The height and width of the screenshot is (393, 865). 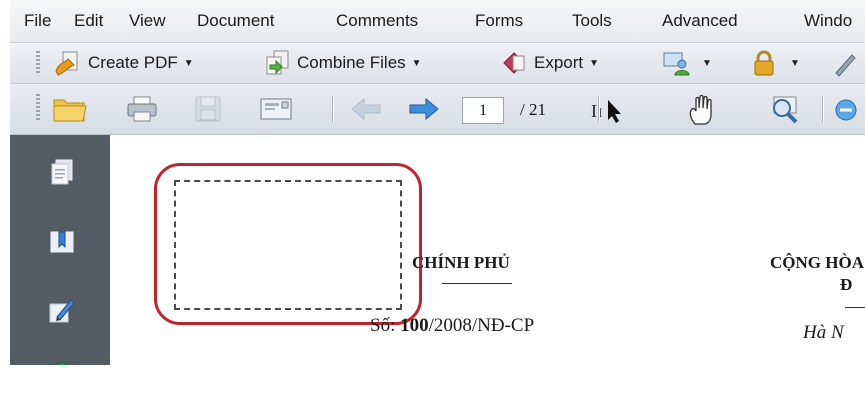 What do you see at coordinates (764, 63) in the screenshot?
I see `lock-icon` at bounding box center [764, 63].